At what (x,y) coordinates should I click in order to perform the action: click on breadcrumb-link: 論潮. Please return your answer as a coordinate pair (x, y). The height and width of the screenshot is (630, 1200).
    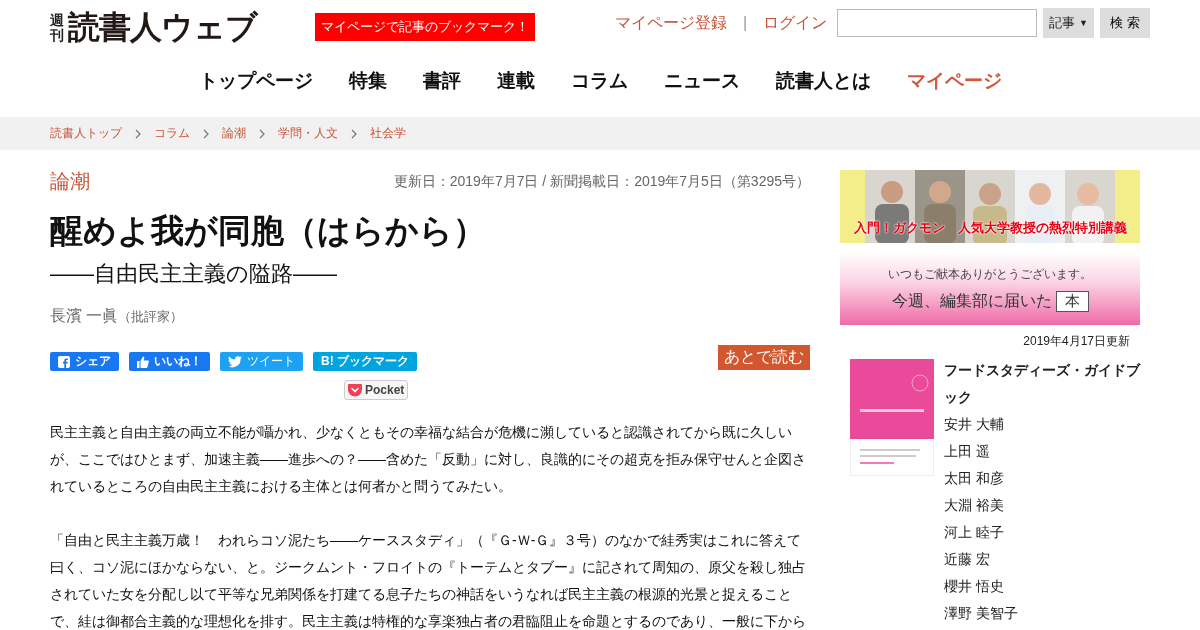
    Looking at the image, I should click on (234, 133).